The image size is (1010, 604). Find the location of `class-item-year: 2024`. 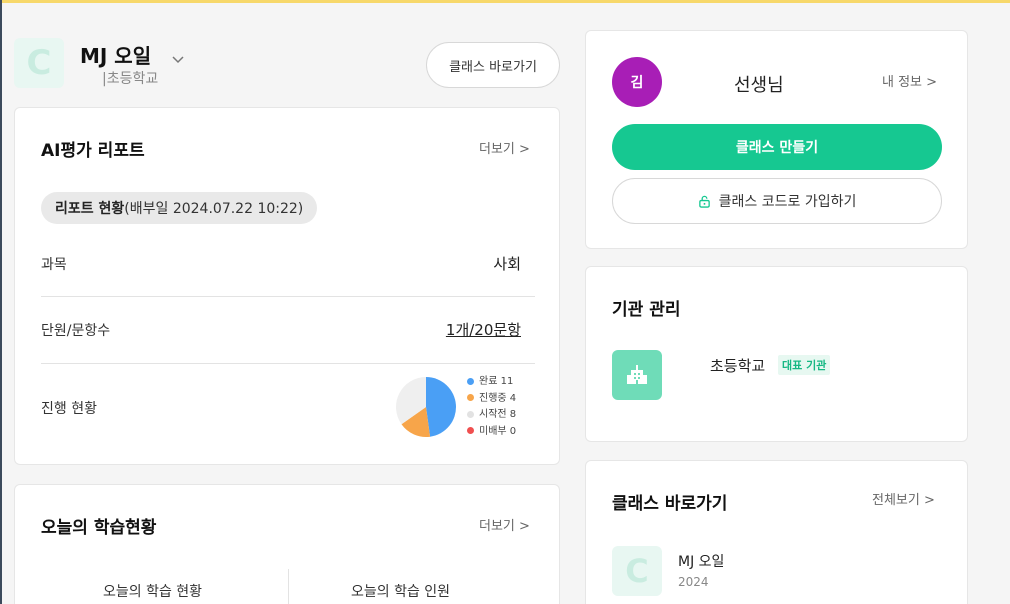

class-item-year: 2024 is located at coordinates (693, 582).